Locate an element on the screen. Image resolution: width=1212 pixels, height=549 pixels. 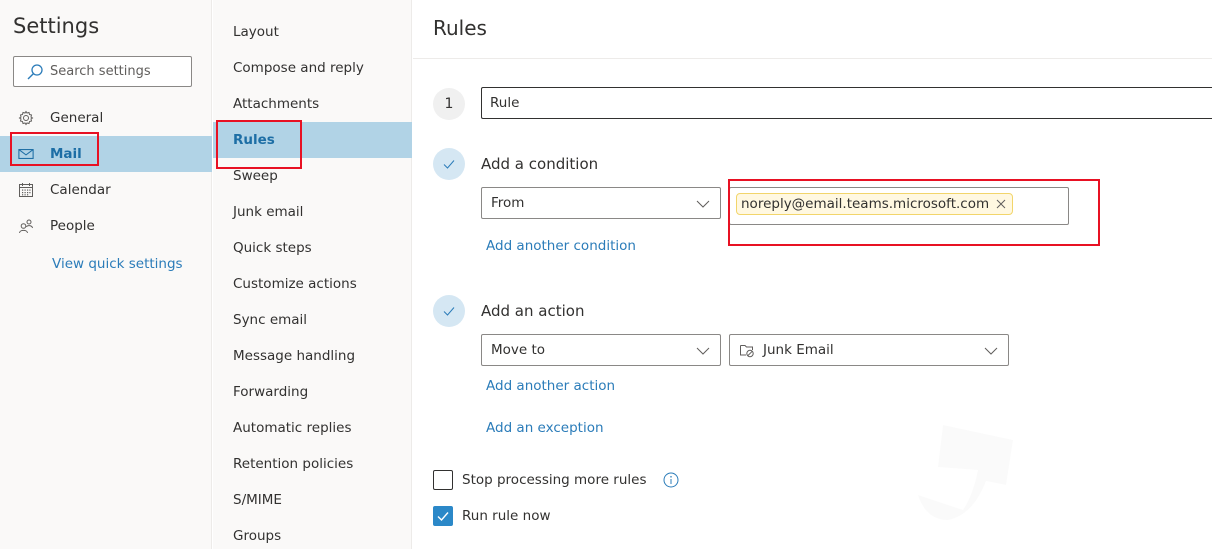
mail-nav-compose-and-reply: Compose and reply is located at coordinates (312, 68).